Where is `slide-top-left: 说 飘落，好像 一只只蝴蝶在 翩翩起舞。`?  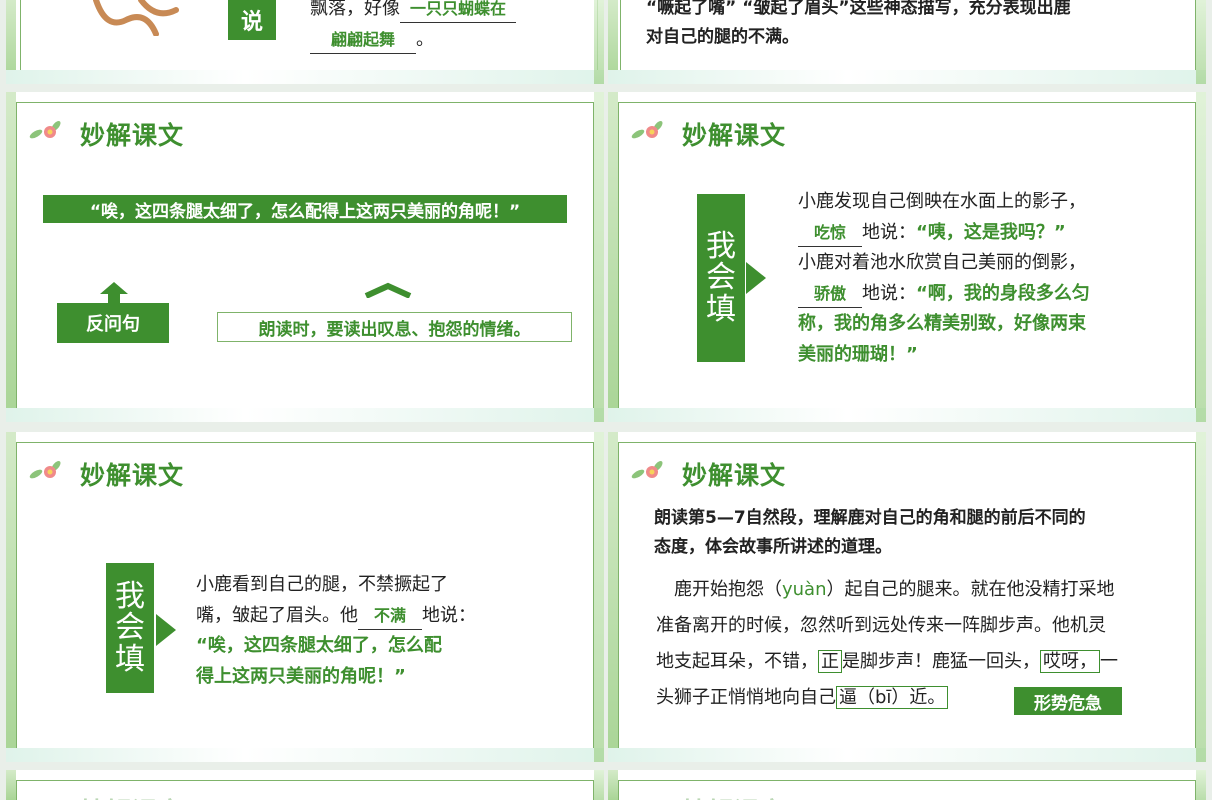 slide-top-left: 说 飘落，好像 一只只蝴蝶在 翩翩起舞。 is located at coordinates (305, 42).